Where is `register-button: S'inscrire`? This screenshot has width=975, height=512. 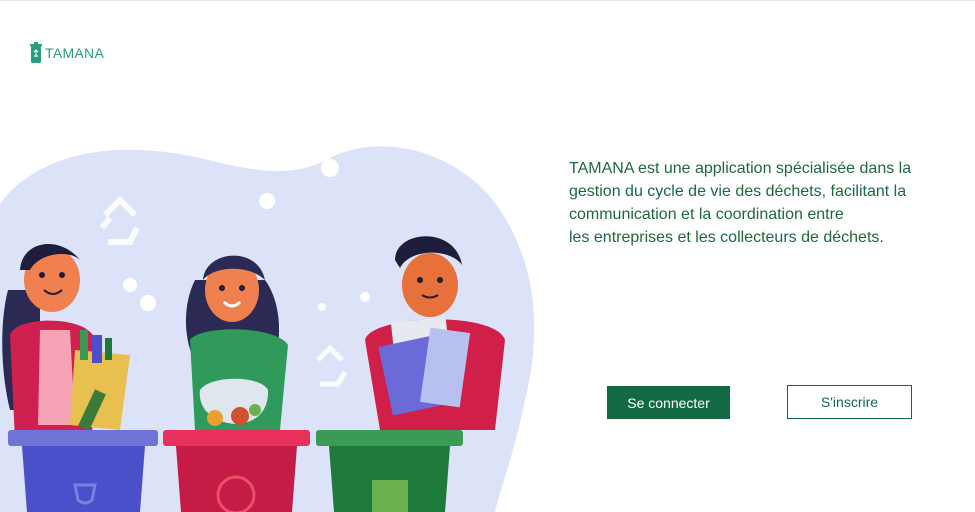
register-button: S'inscrire is located at coordinates (849, 402).